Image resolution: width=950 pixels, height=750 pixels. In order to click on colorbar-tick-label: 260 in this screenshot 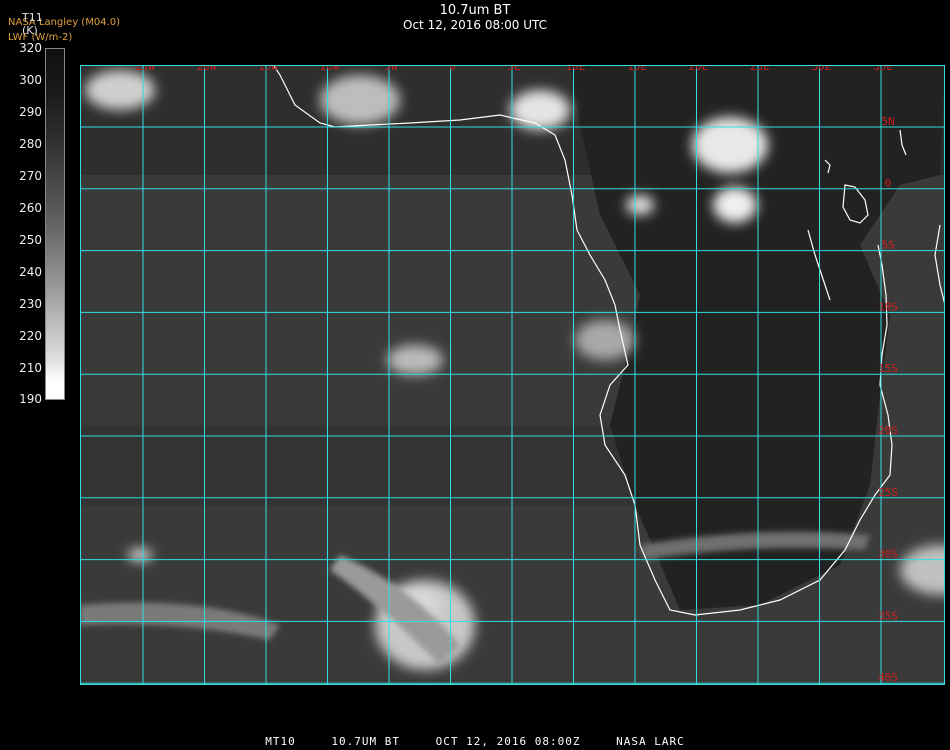, I will do `click(30, 208)`.